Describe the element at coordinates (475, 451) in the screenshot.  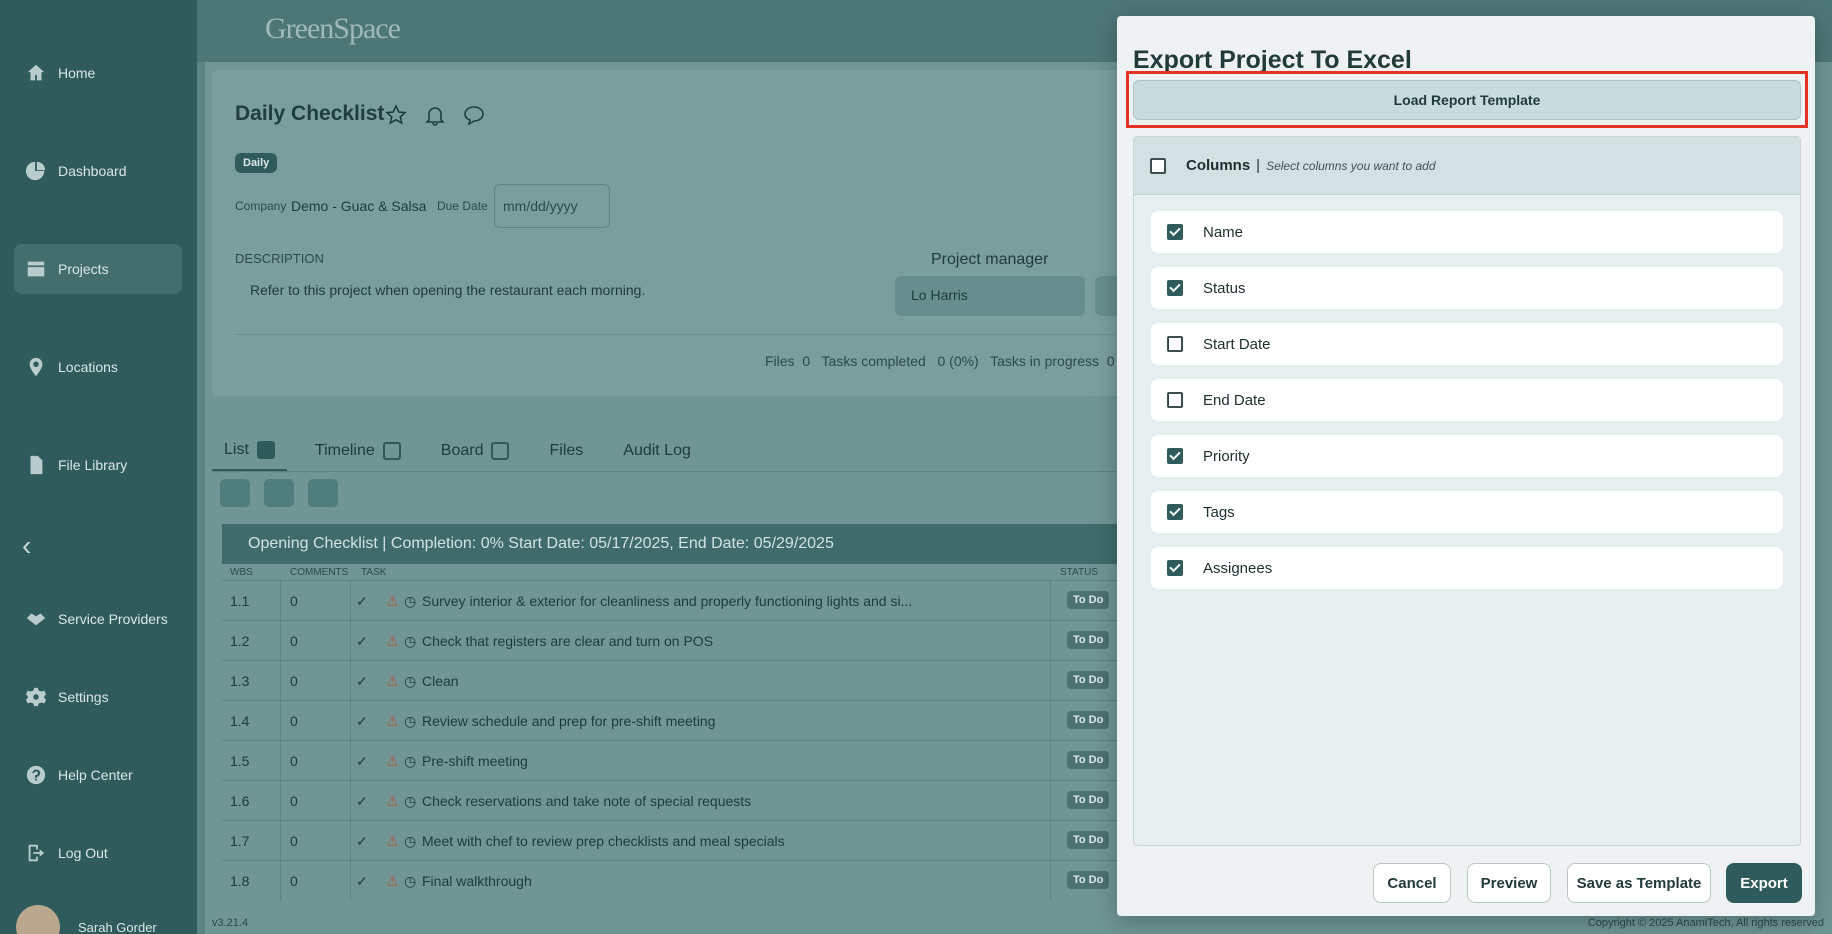
I see `tab-board: Board` at that location.